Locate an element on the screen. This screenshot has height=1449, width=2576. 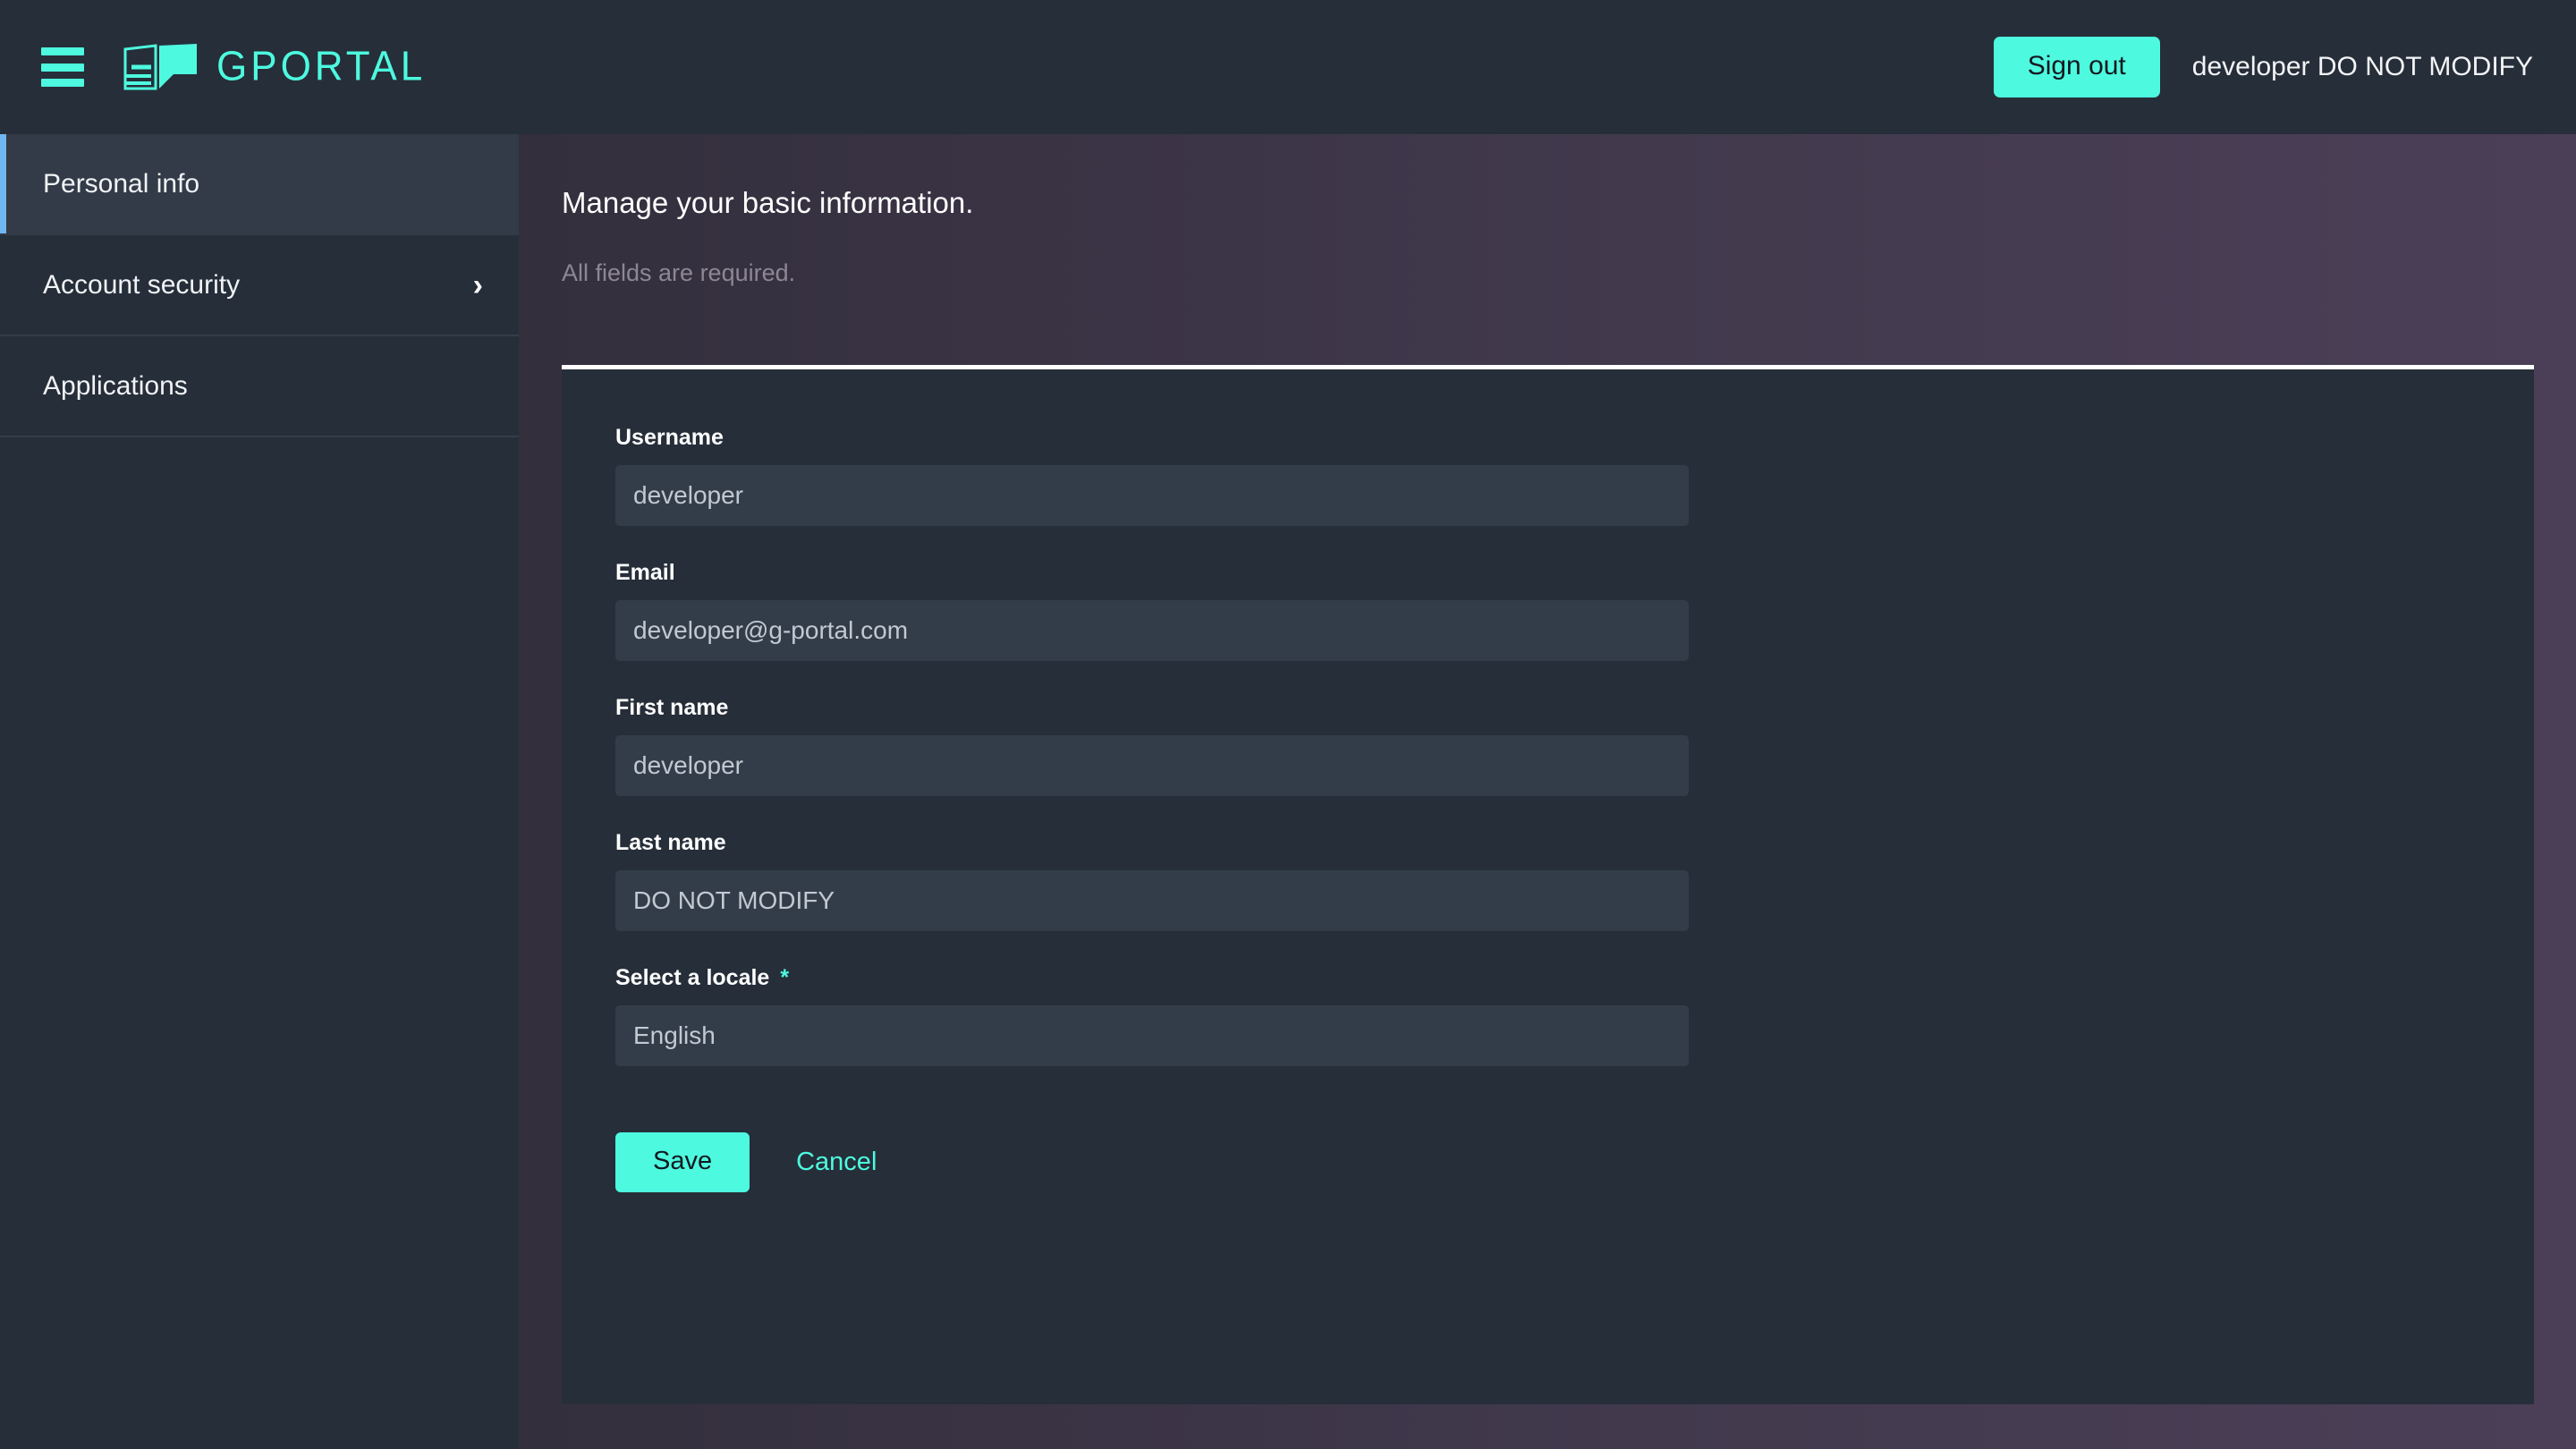
top-header-bar: GPORTAL Sign out developer DO NOT MODIFY is located at coordinates (1288, 67).